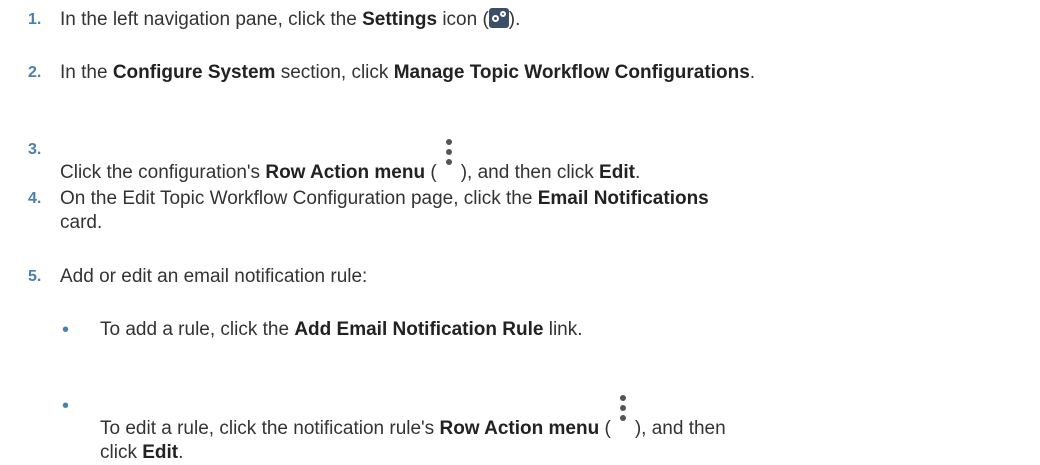 Image resolution: width=1040 pixels, height=465 pixels. Describe the element at coordinates (35, 198) in the screenshot. I see `step-number: 4.` at that location.